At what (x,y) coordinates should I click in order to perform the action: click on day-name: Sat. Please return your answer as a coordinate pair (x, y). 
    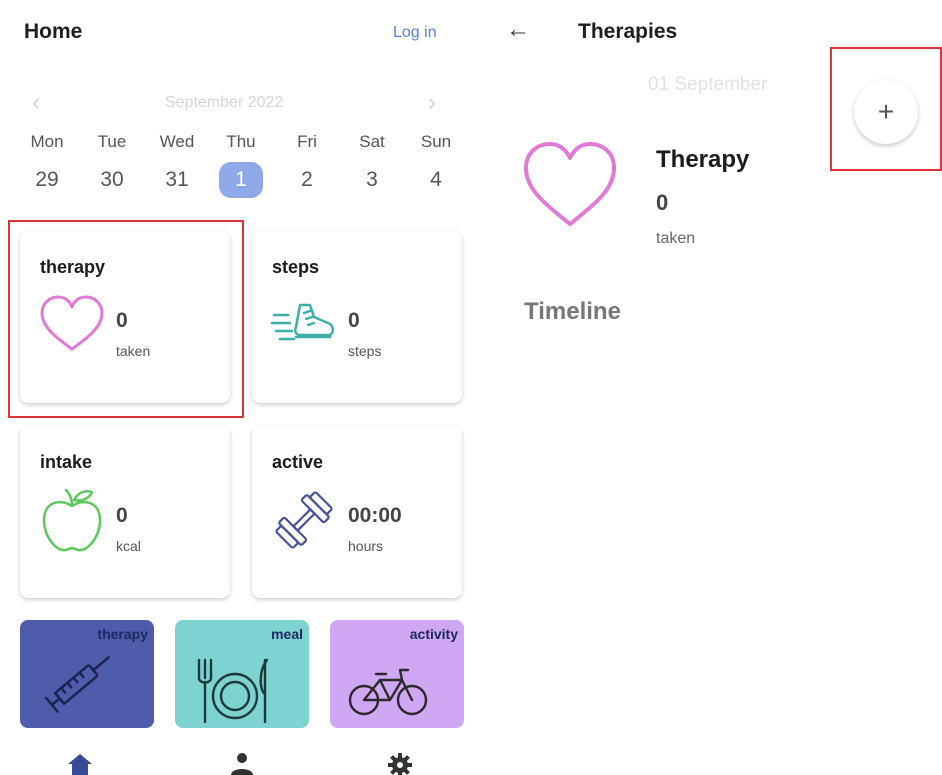
    Looking at the image, I should click on (372, 141).